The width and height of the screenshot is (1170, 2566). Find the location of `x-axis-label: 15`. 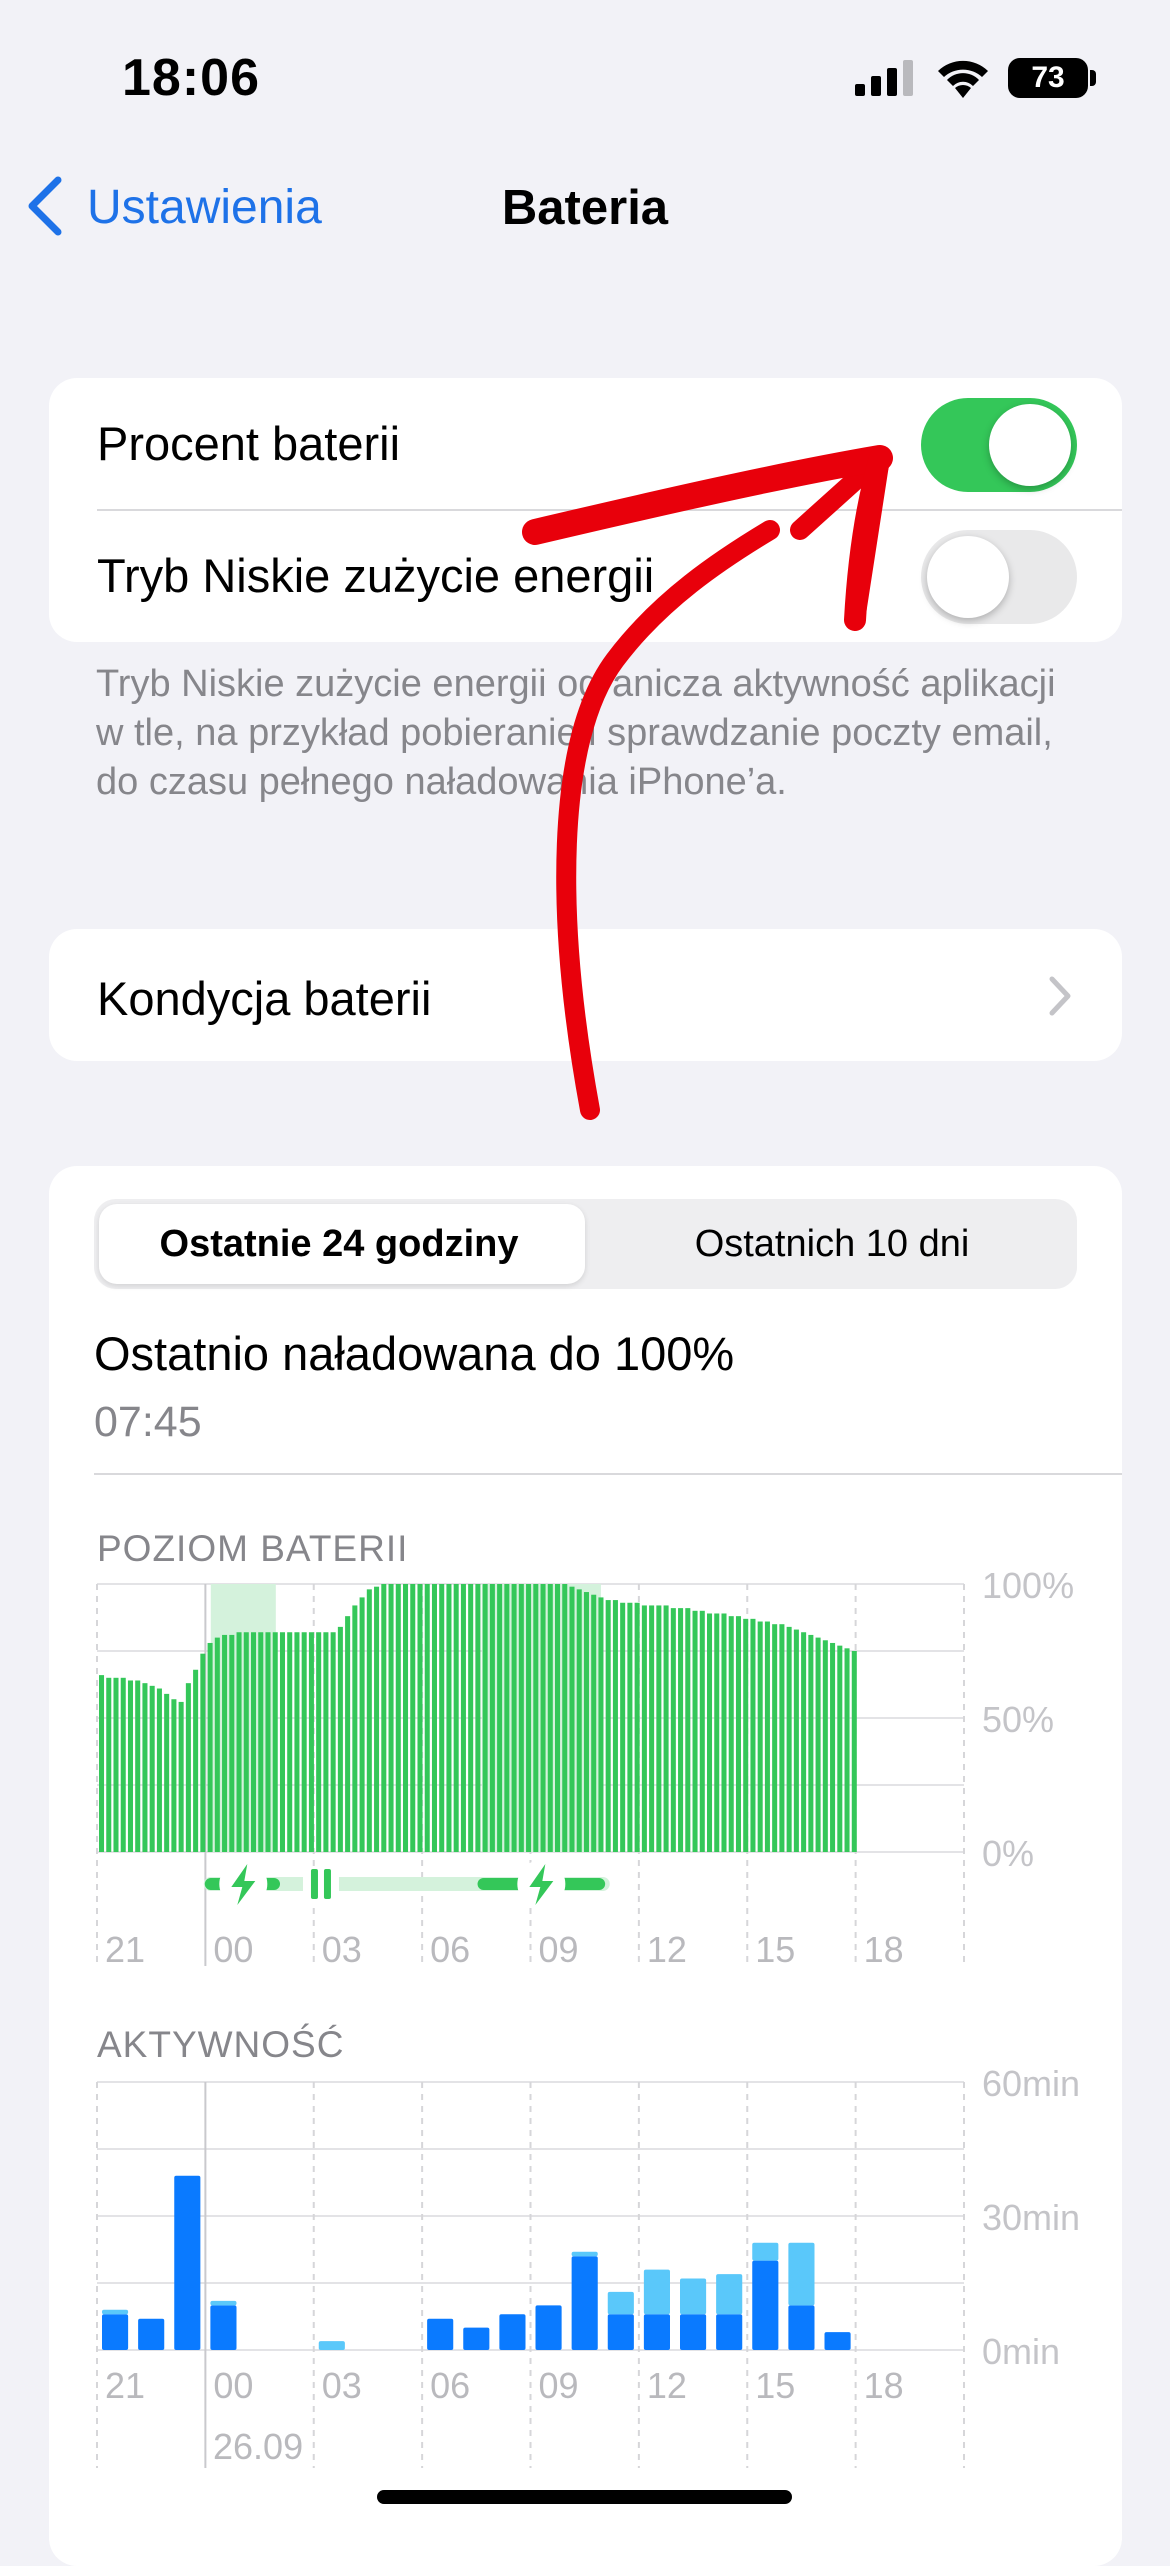

x-axis-label: 15 is located at coordinates (775, 2385).